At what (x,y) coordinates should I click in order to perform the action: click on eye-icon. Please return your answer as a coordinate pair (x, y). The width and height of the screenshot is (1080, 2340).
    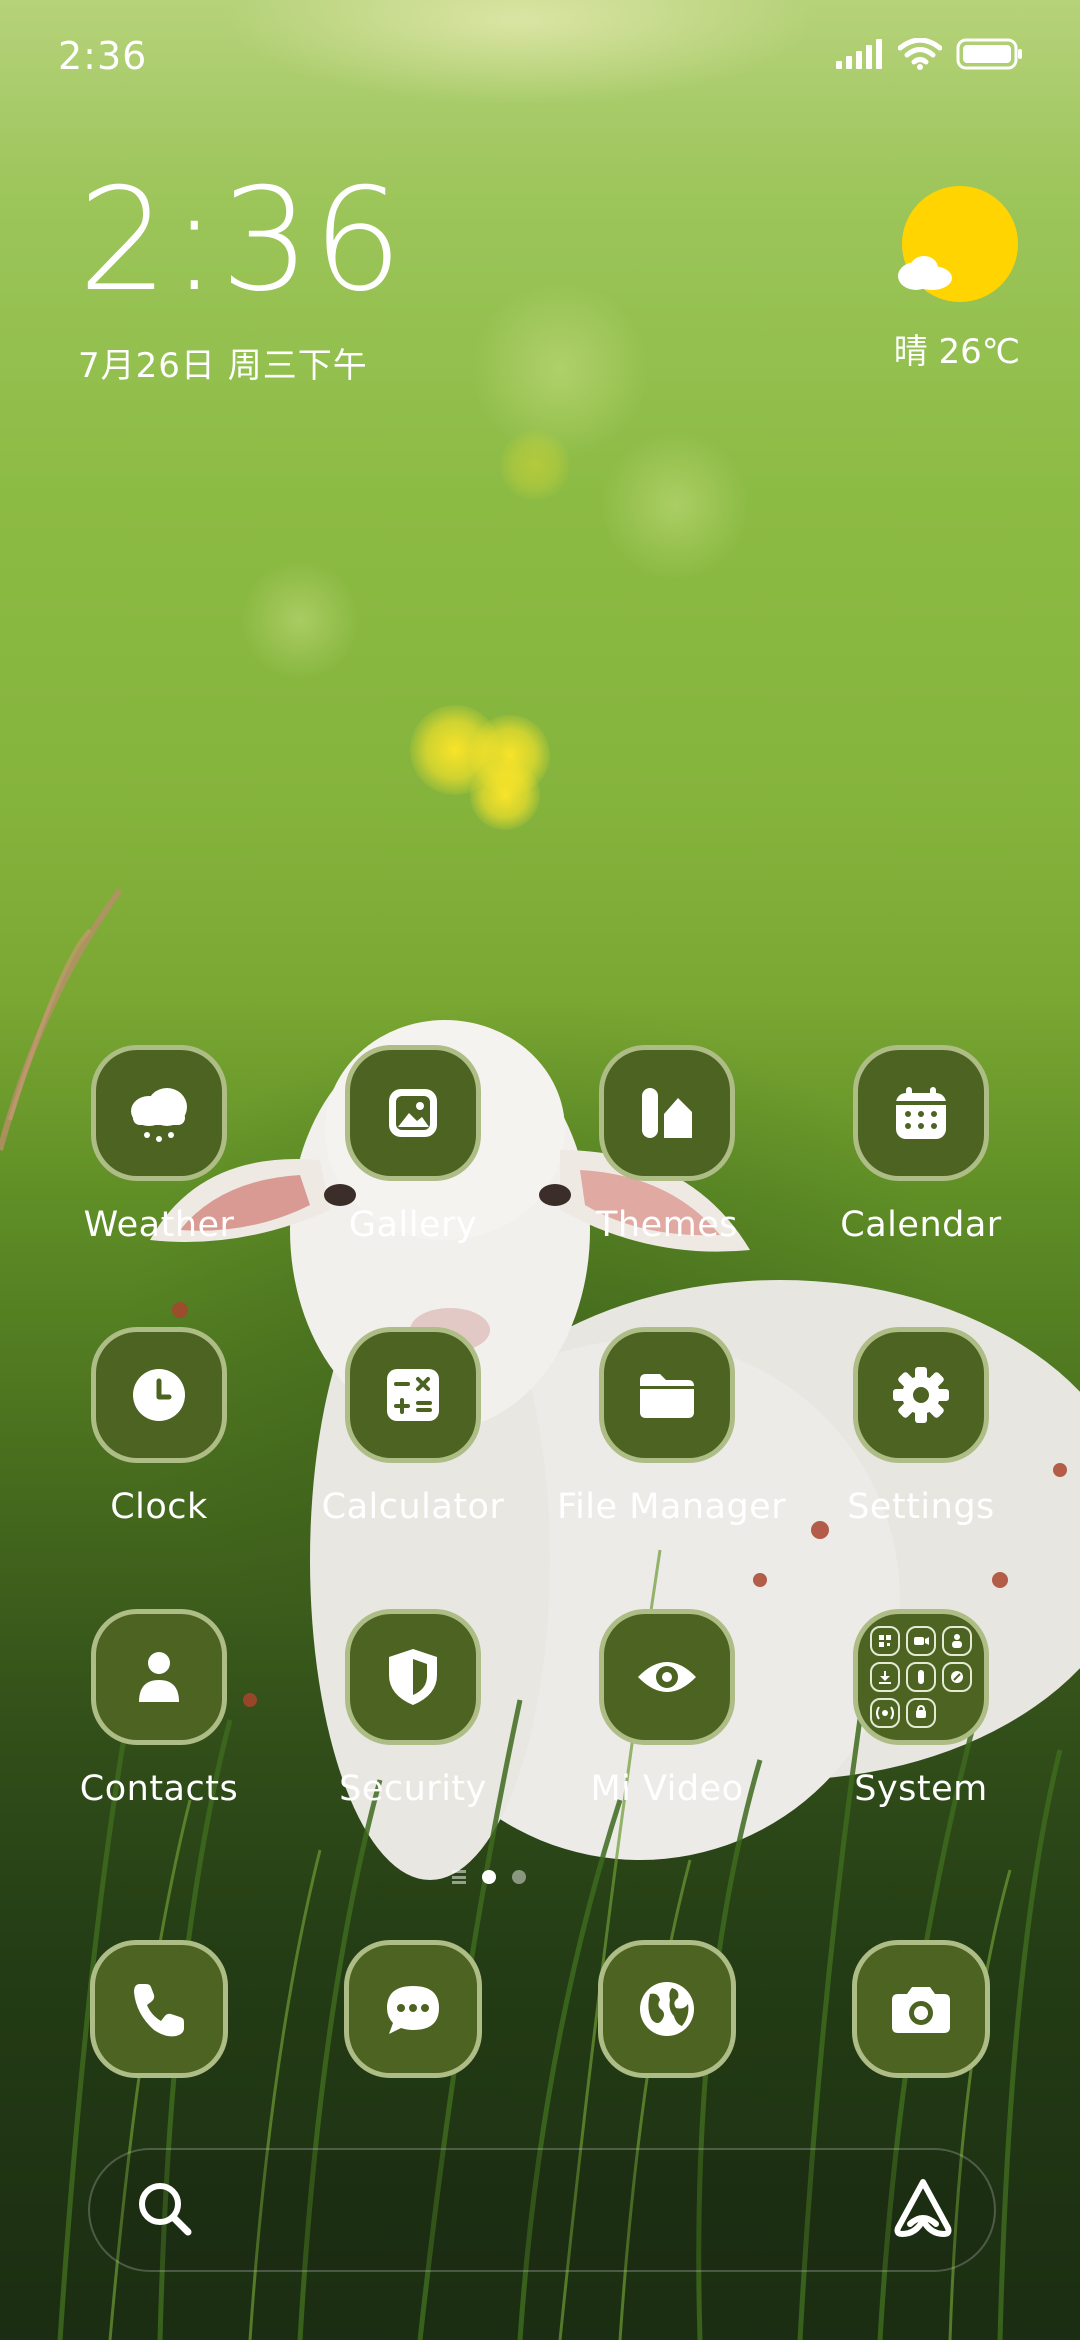
    Looking at the image, I should click on (667, 1677).